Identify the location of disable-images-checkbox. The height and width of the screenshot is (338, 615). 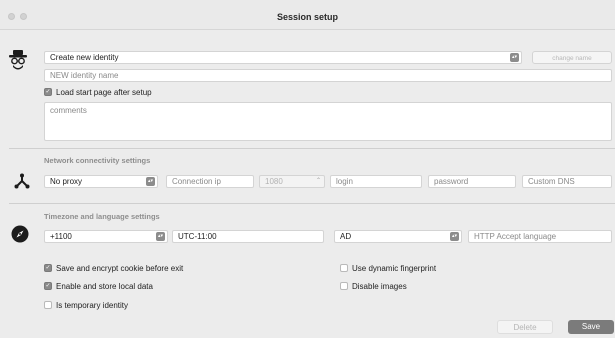
(344, 286).